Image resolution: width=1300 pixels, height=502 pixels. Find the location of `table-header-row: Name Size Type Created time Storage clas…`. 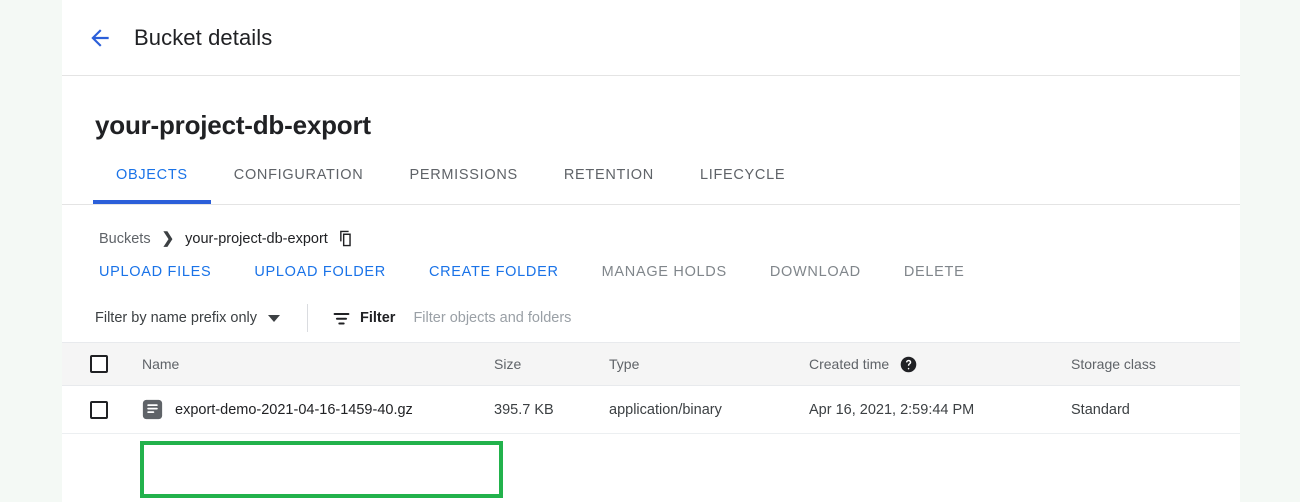

table-header-row: Name Size Type Created time Storage clas… is located at coordinates (651, 364).